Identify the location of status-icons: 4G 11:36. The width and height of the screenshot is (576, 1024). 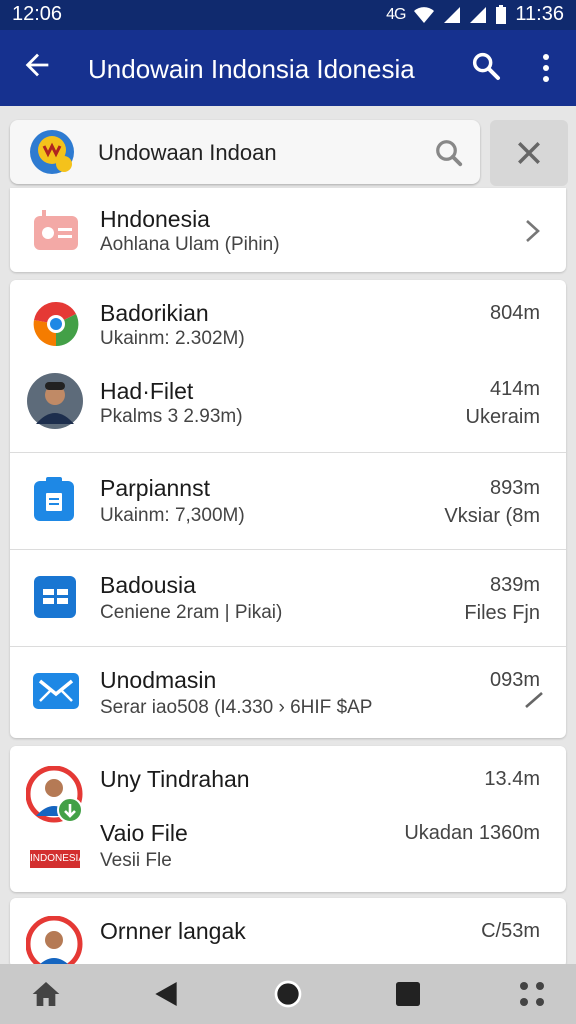
(475, 14).